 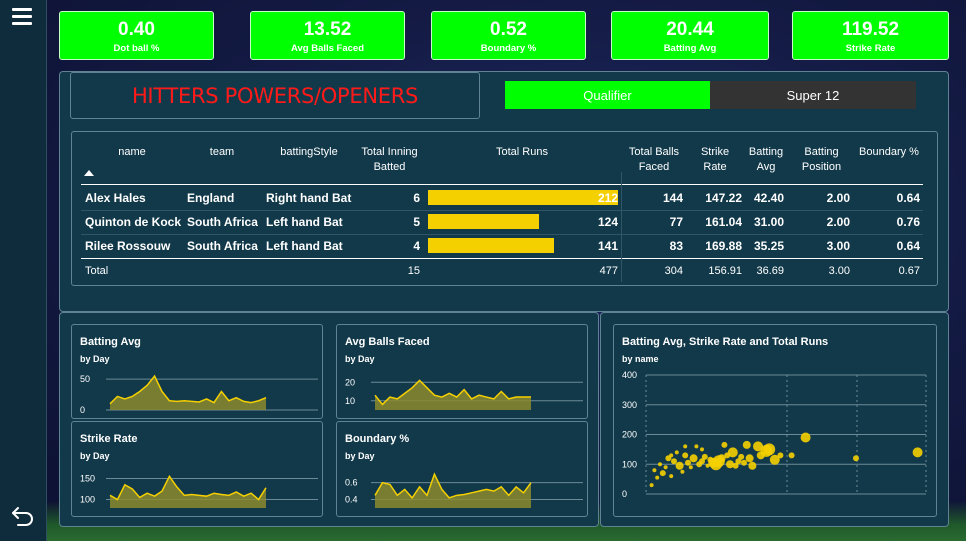 I want to click on scatter-plot: 400 300 200 100 0, so click(x=774, y=434).